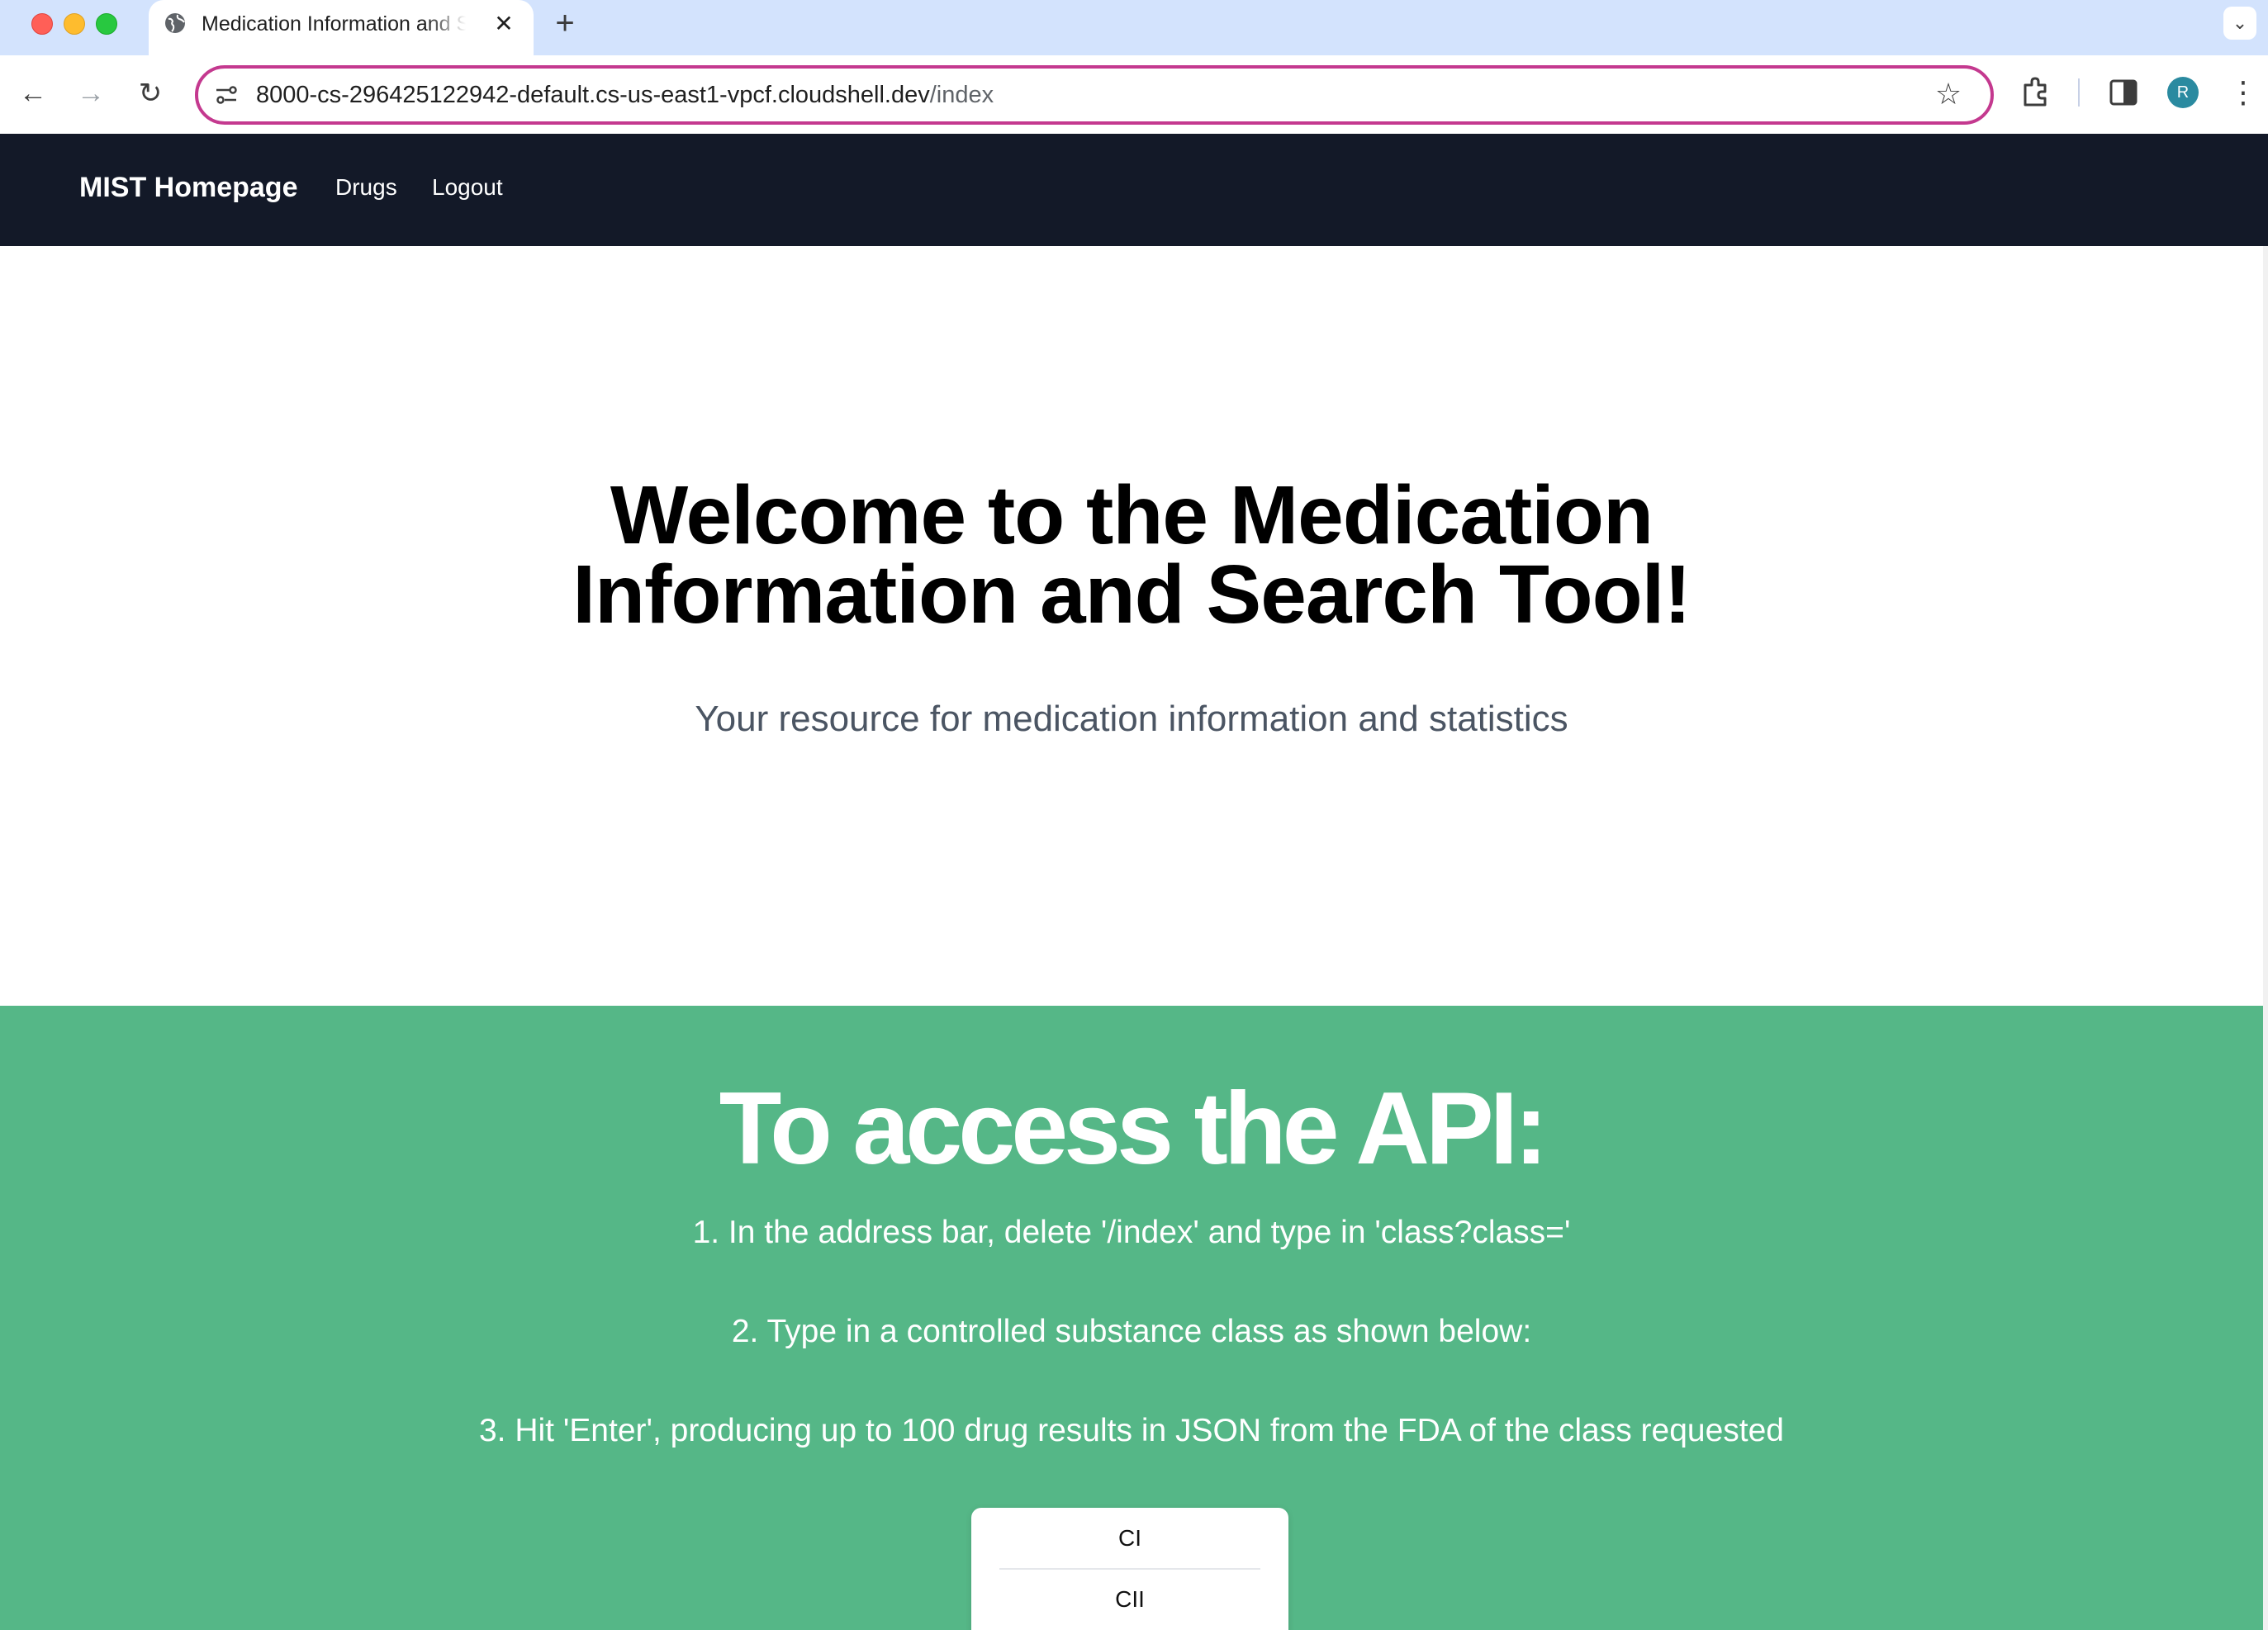 The width and height of the screenshot is (2268, 1630). Describe the element at coordinates (2123, 92) in the screenshot. I see `side-panel-icon` at that location.